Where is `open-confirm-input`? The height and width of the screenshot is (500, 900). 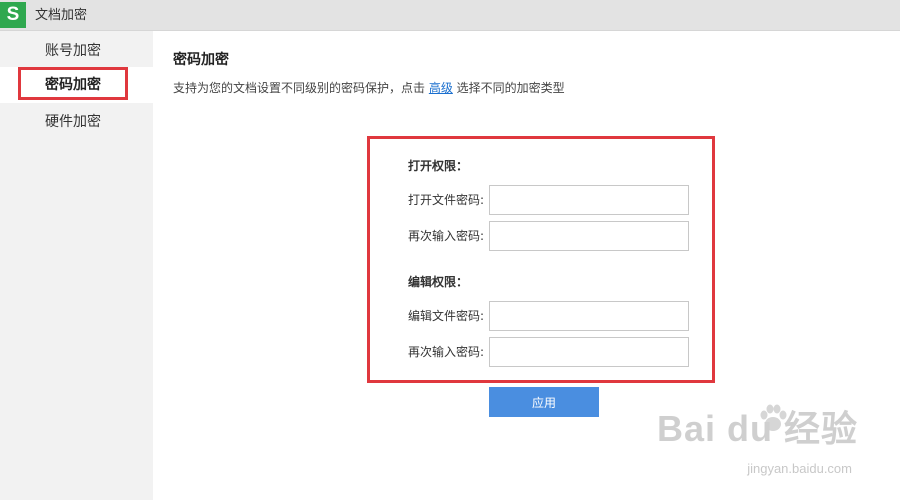
open-confirm-input is located at coordinates (589, 236).